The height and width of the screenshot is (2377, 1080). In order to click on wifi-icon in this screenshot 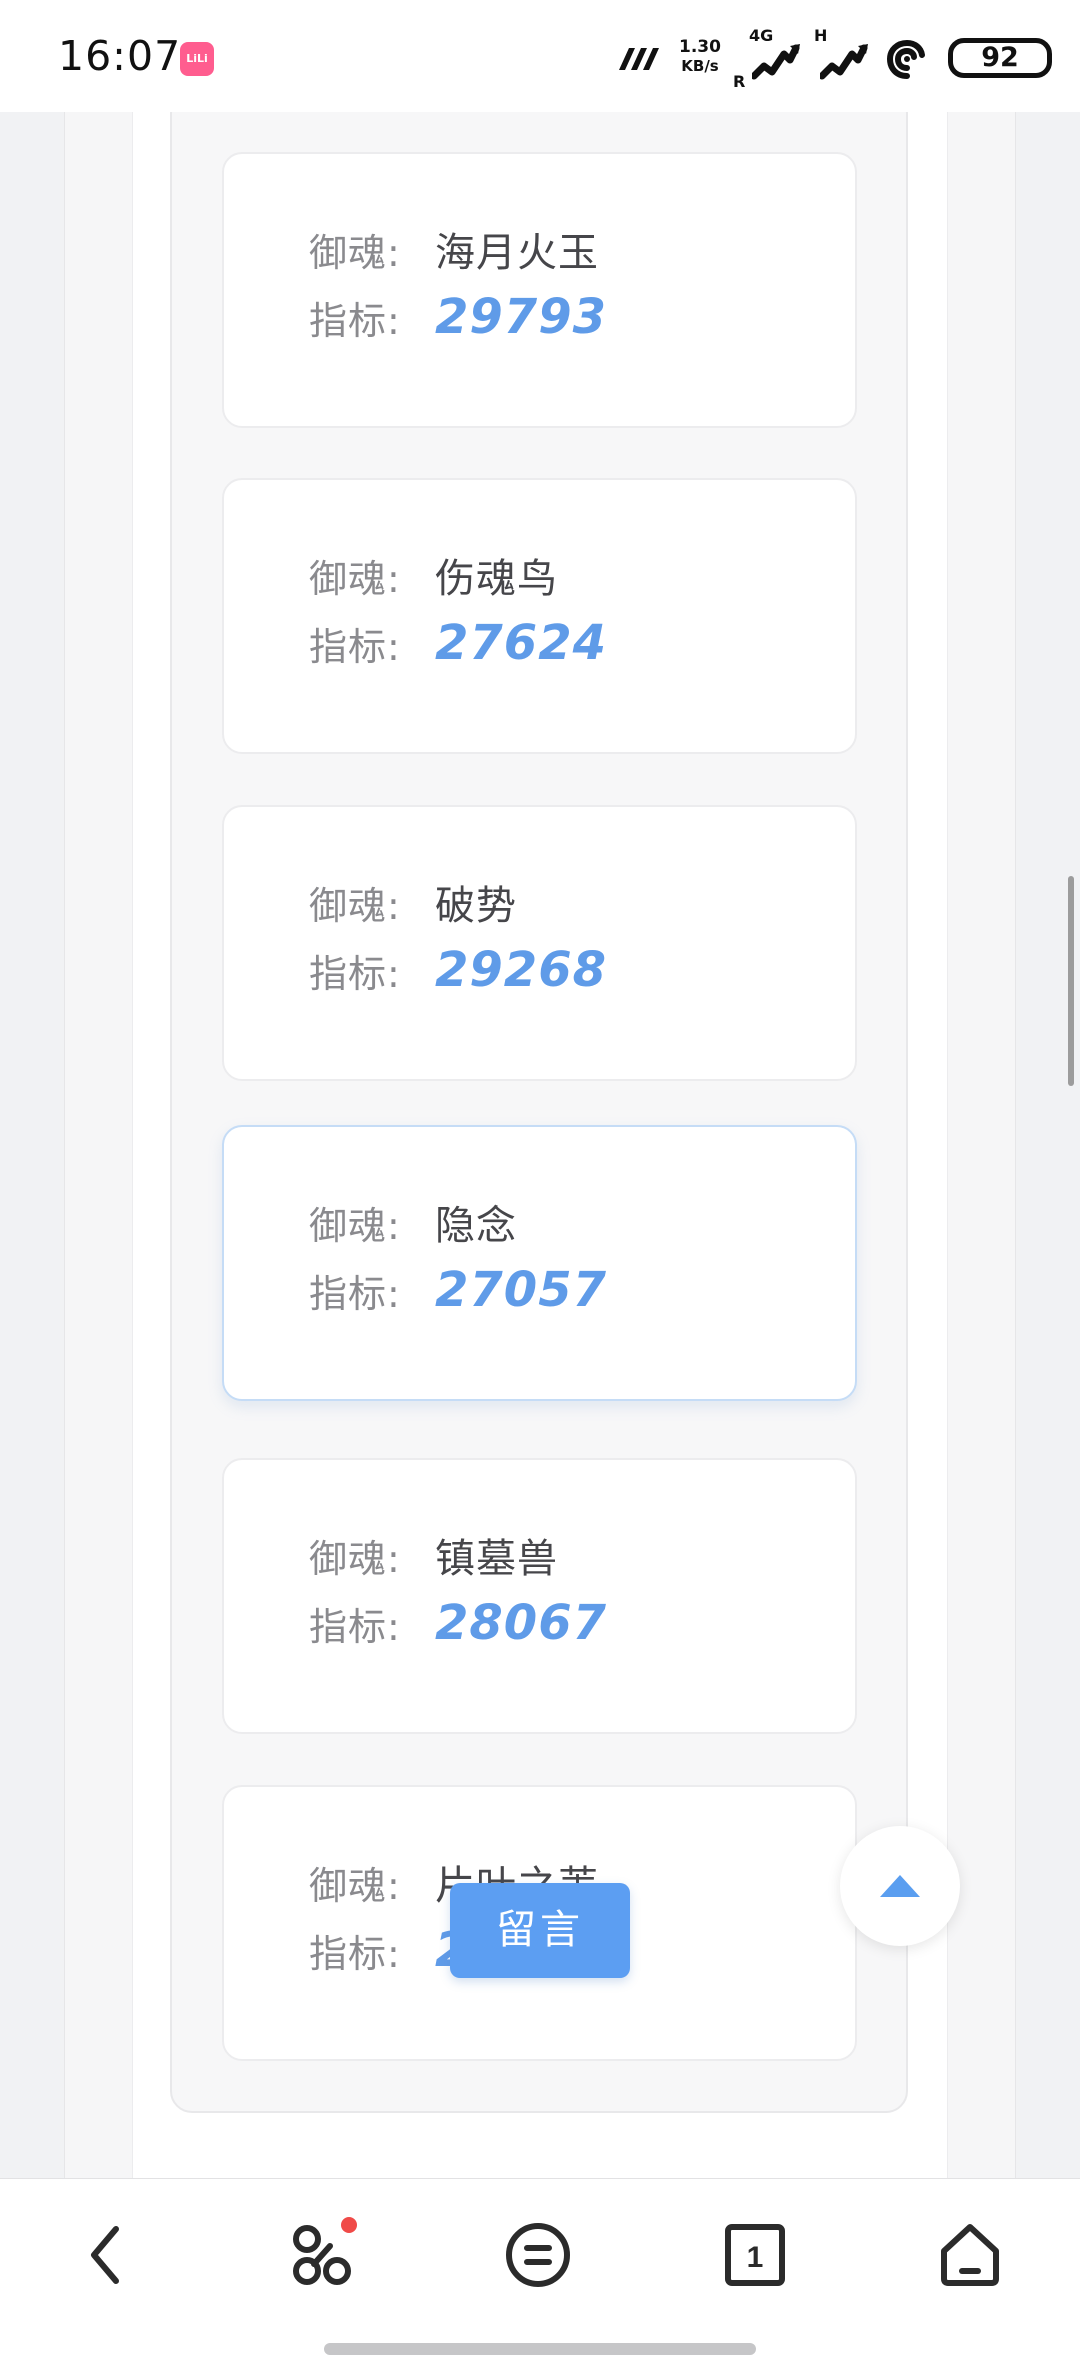, I will do `click(905, 59)`.